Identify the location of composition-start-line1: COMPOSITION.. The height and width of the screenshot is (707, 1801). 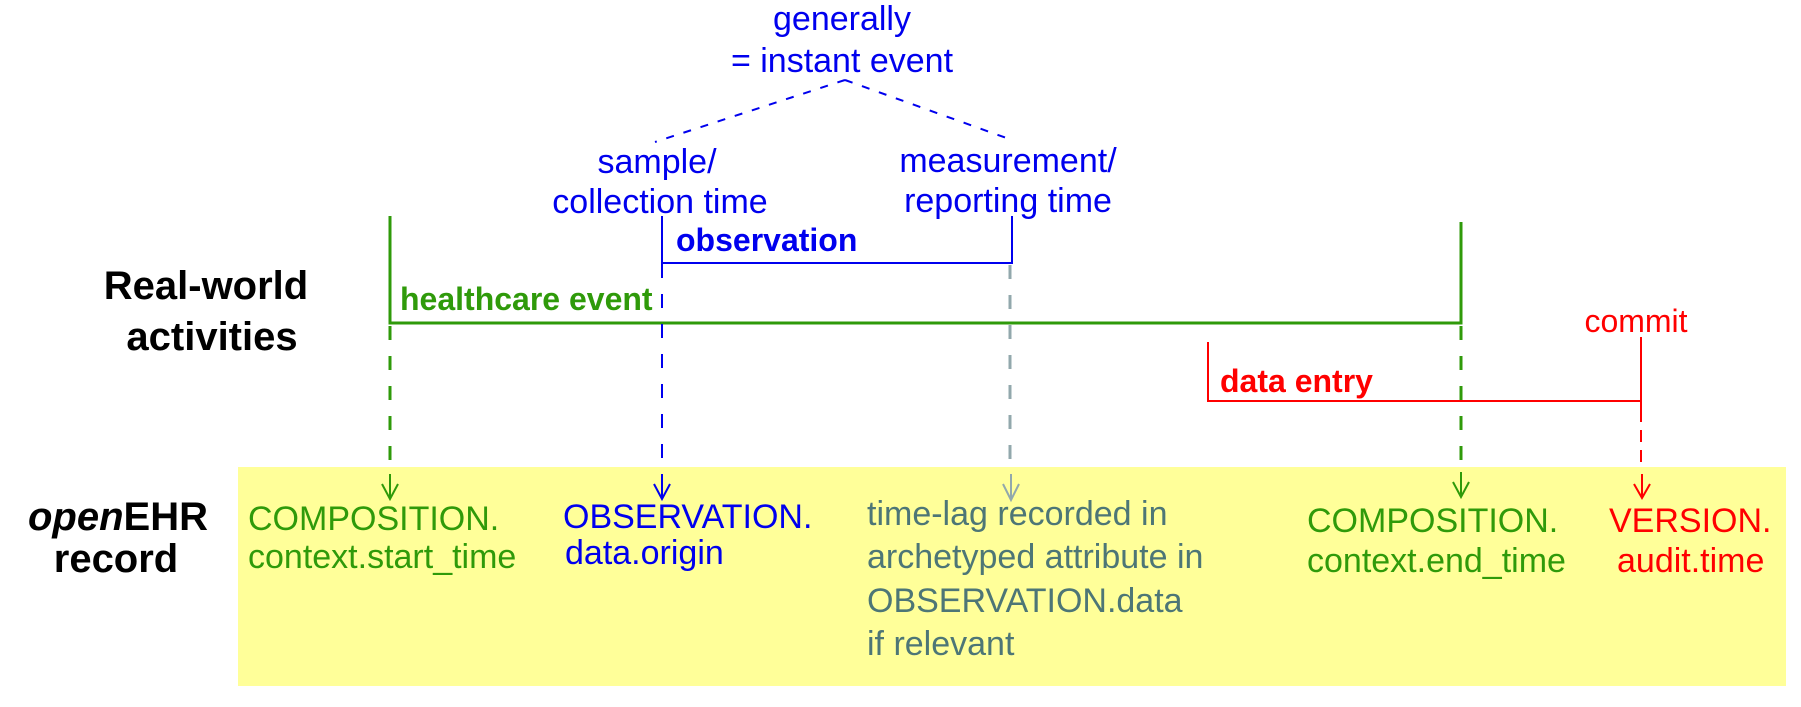
(373, 519).